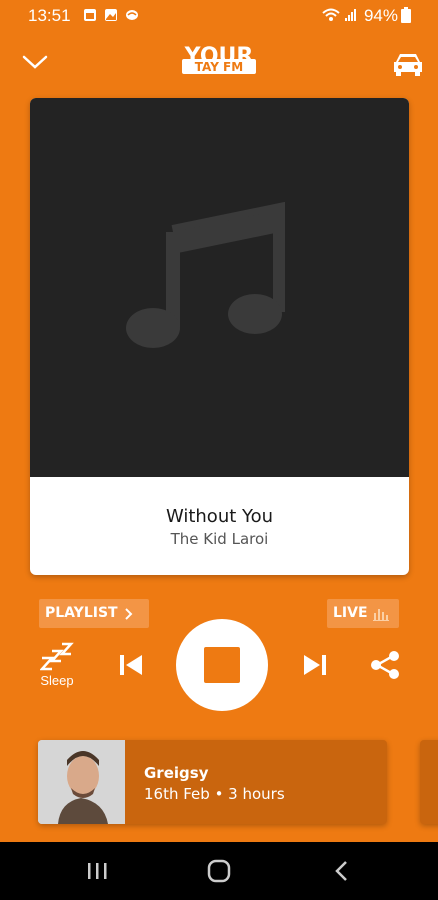 Image resolution: width=438 pixels, height=900 pixels. What do you see at coordinates (176, 773) in the screenshot?
I see `presenter-name: Greigsy` at bounding box center [176, 773].